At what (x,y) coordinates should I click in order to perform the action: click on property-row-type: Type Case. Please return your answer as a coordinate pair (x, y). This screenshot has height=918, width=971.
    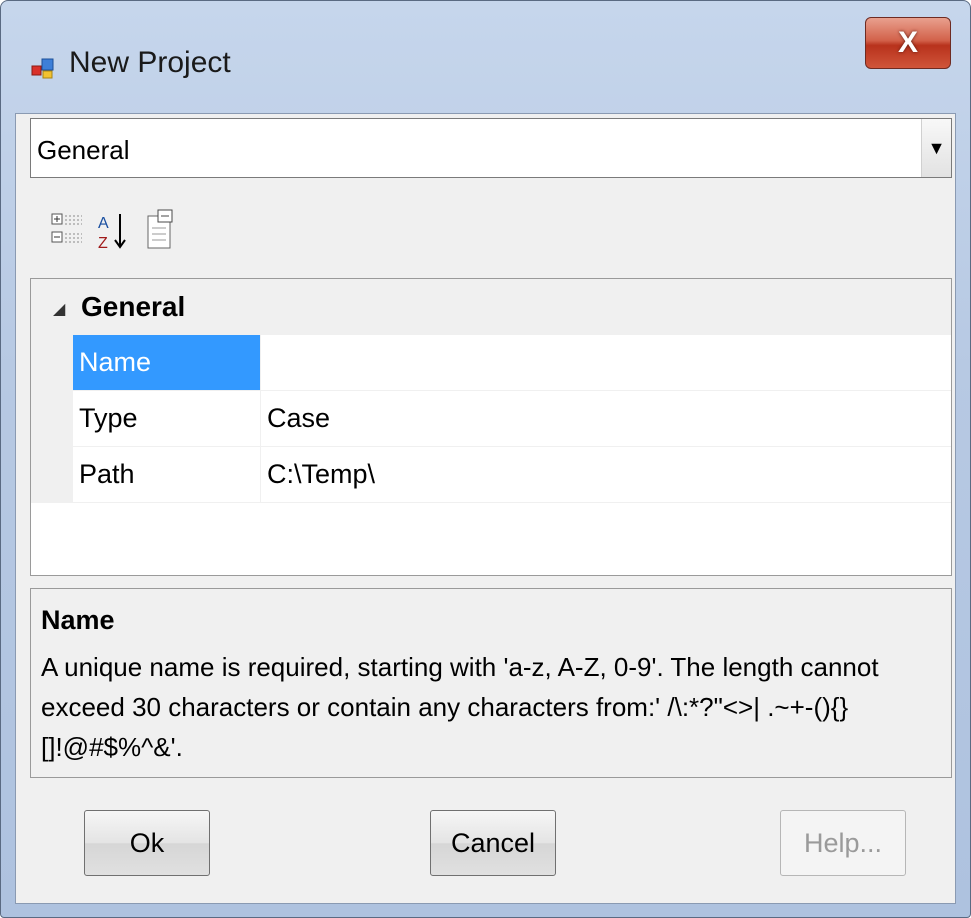
    Looking at the image, I should click on (491, 419).